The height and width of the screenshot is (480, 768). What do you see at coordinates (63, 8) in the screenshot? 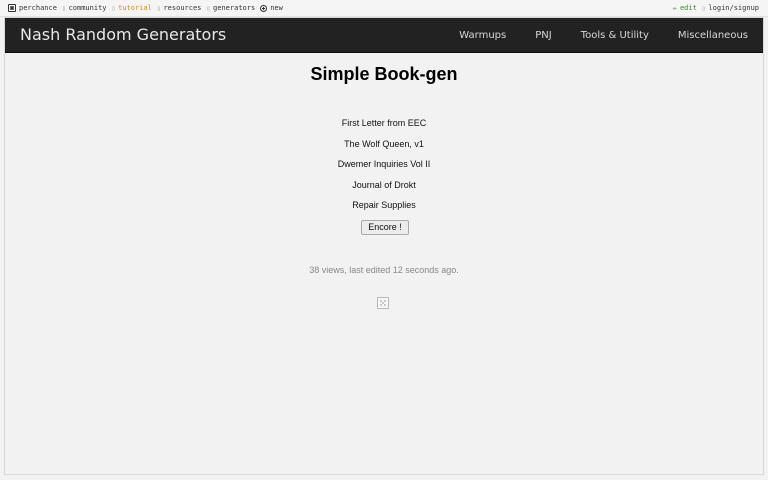
I see `community-icon: ▯` at bounding box center [63, 8].